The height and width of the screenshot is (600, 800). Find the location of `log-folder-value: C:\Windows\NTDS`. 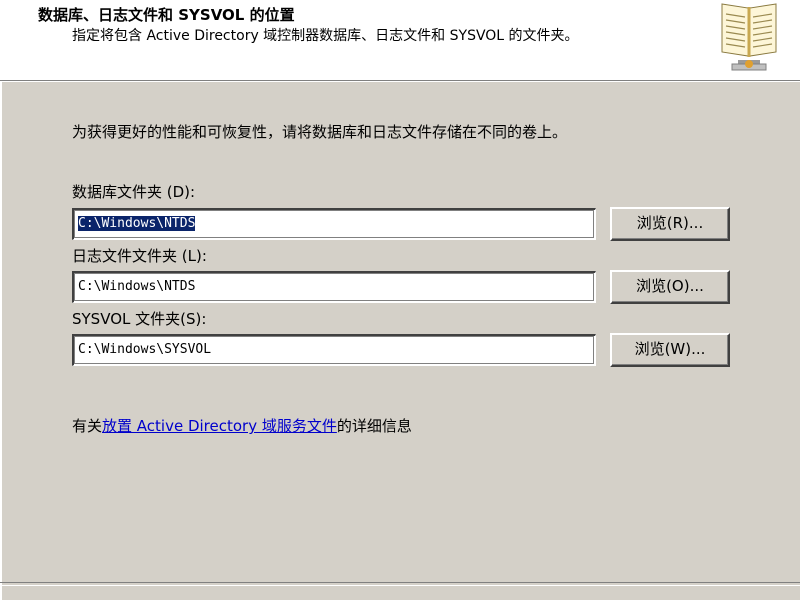

log-folder-value: C:\Windows\NTDS is located at coordinates (137, 286).